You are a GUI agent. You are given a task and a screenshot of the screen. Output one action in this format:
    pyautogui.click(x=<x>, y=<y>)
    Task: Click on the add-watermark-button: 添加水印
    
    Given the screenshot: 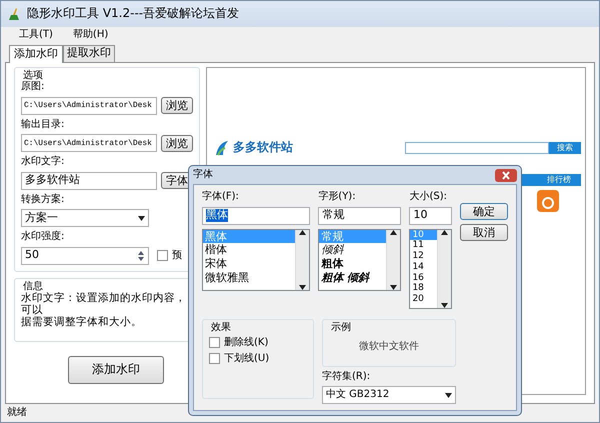 What is the action you would take?
    pyautogui.click(x=116, y=370)
    